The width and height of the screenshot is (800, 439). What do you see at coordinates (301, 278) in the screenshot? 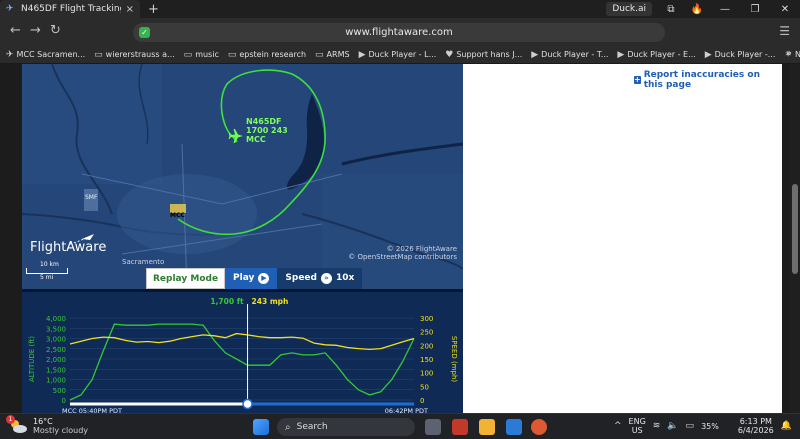
I see `speed-label: Speed` at bounding box center [301, 278].